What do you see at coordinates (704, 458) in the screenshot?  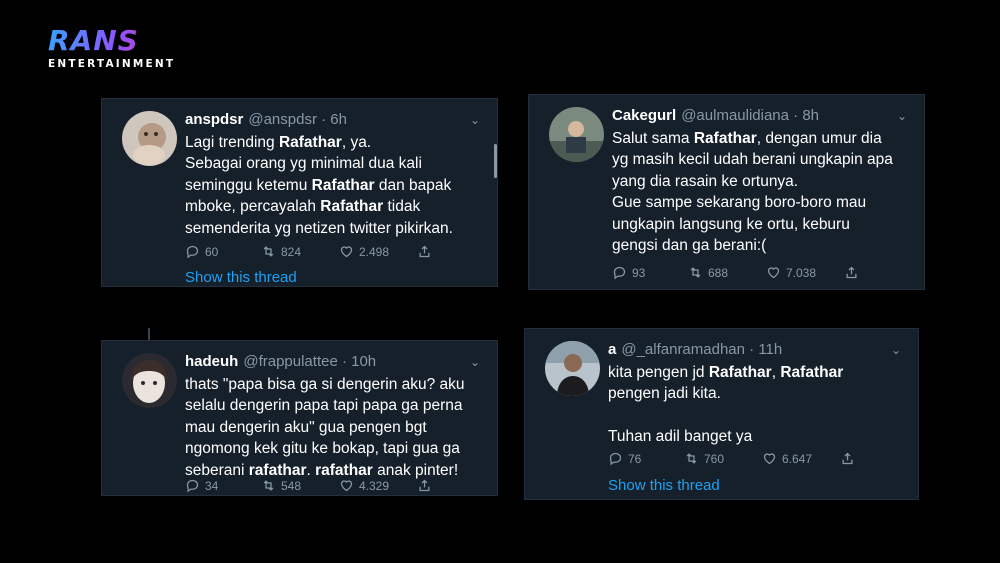 I see `retweet-button: 760` at bounding box center [704, 458].